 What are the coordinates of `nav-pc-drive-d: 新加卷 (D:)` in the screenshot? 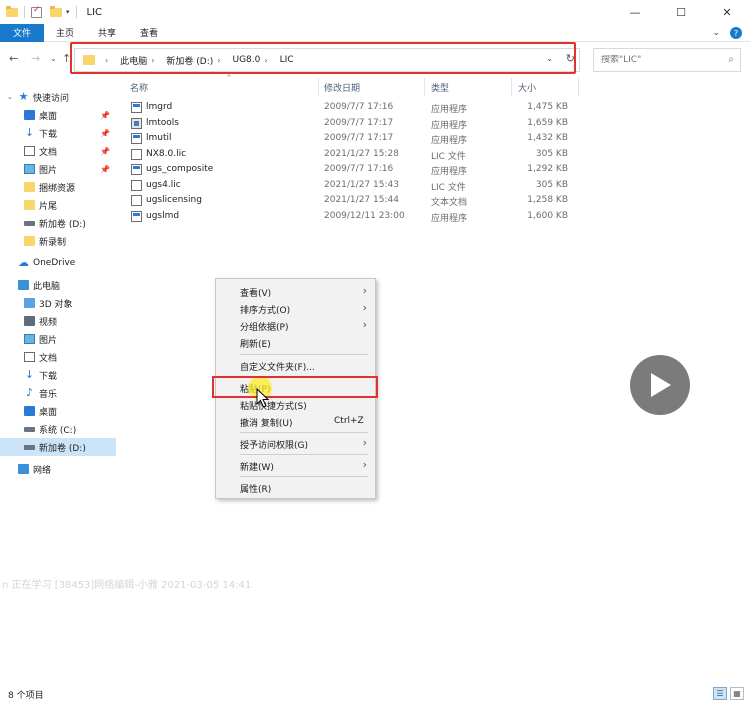 It's located at (58, 447).